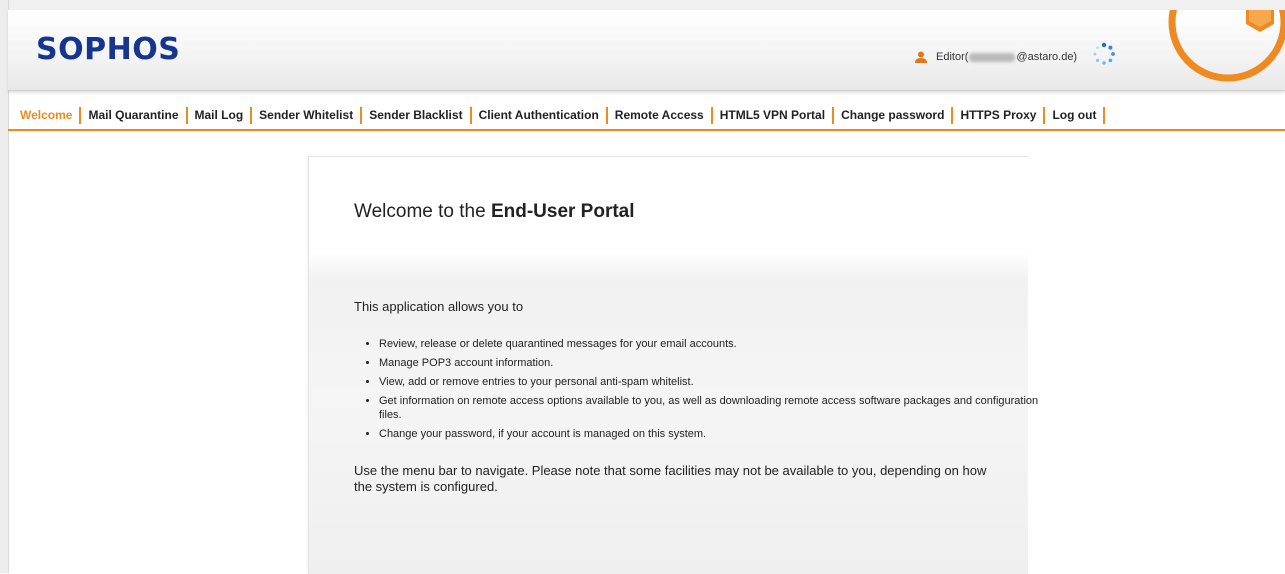  What do you see at coordinates (1047, 57) in the screenshot?
I see `user-suffix: @astaro.de)` at bounding box center [1047, 57].